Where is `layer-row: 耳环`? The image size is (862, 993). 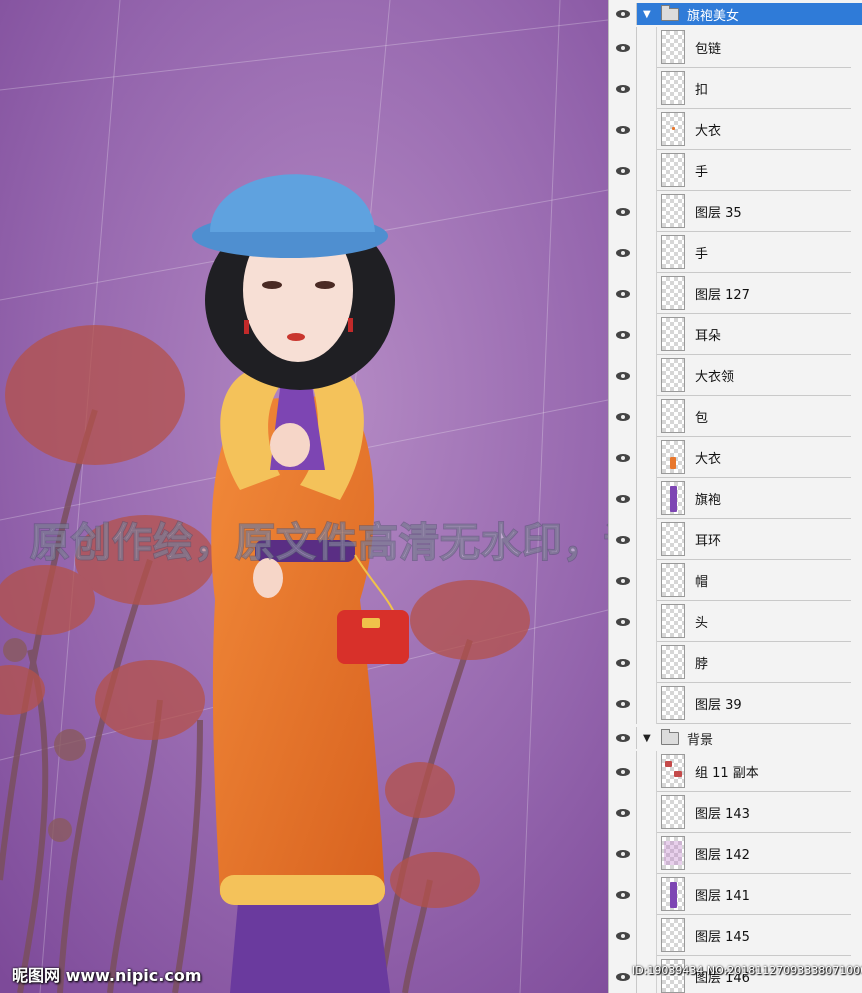
layer-row: 耳环 is located at coordinates (735, 539).